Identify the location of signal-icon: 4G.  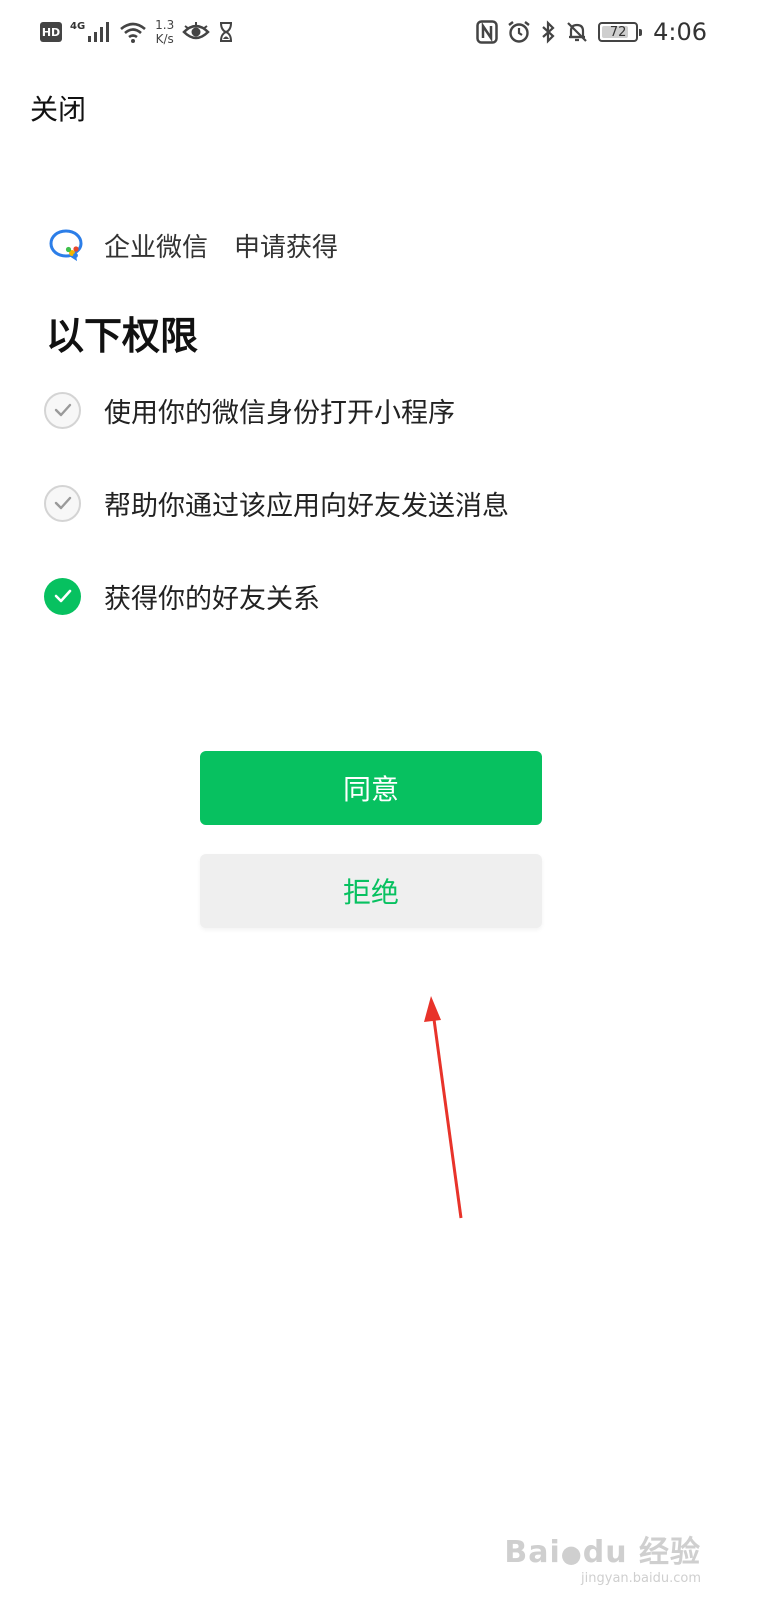
(90, 32).